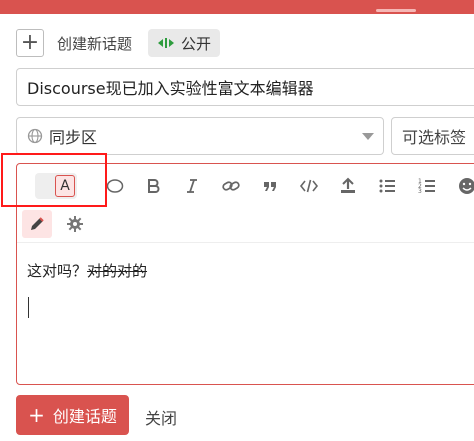 This screenshot has height=441, width=474. What do you see at coordinates (153, 186) in the screenshot?
I see `bold-icon` at bounding box center [153, 186].